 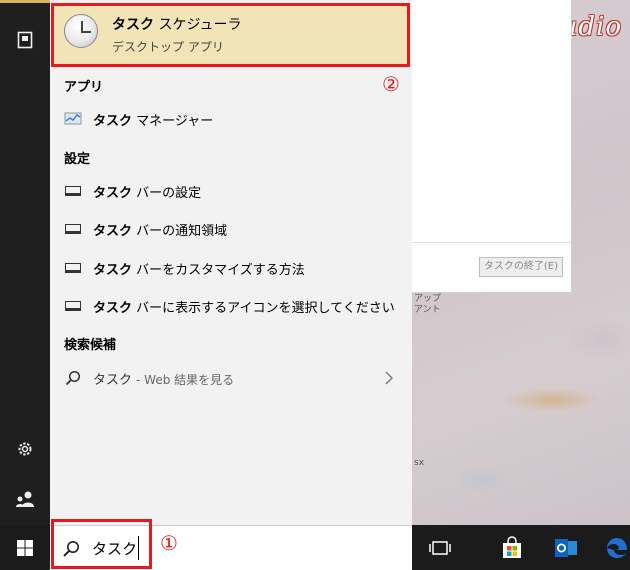 I want to click on windows-logo-icon, so click(x=25, y=547).